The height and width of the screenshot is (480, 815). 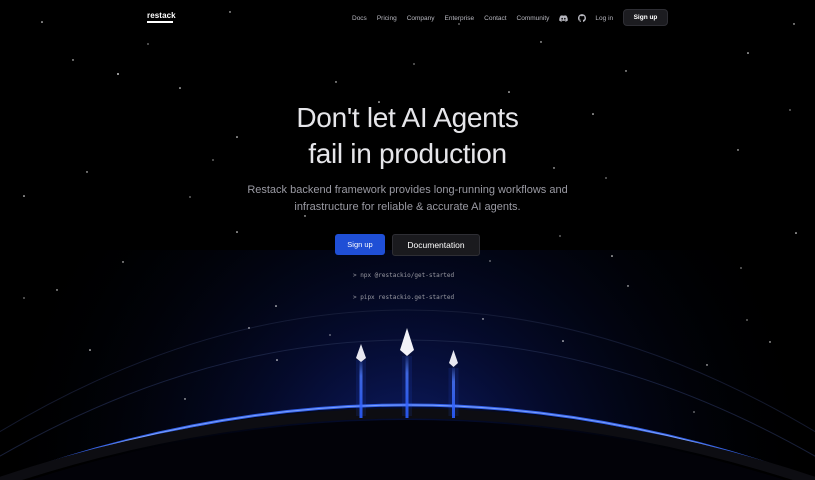 What do you see at coordinates (403, 297) in the screenshot?
I see `pipx-command: > pipx restackio.get-started` at bounding box center [403, 297].